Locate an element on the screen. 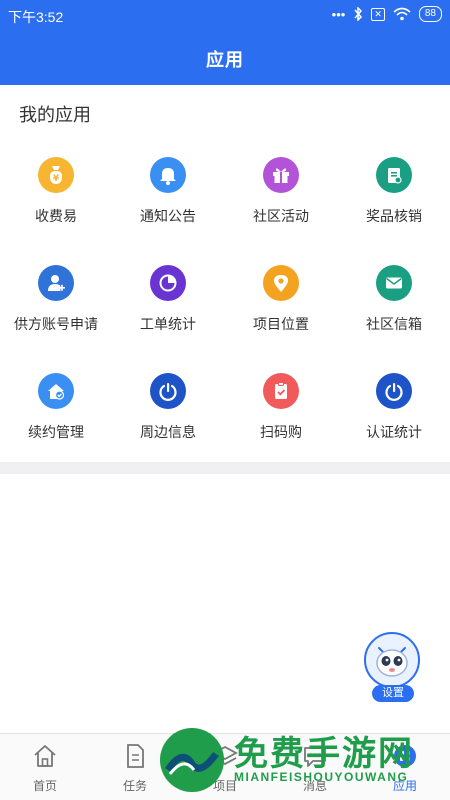  app-bar: 应用 is located at coordinates (225, 57).